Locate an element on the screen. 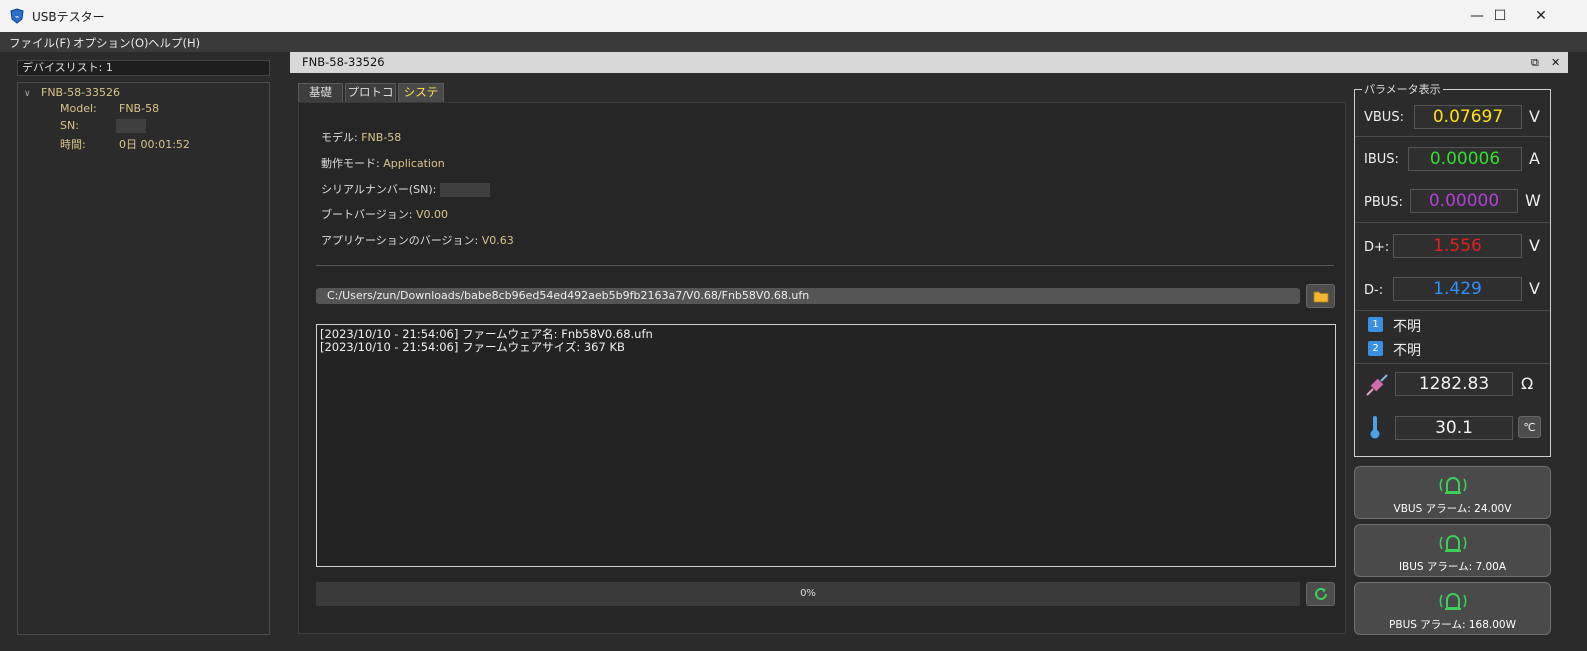 This screenshot has height=651, width=1587. document-title-bar: FNB-58-33526 ⧉ ✕ is located at coordinates (929, 62).